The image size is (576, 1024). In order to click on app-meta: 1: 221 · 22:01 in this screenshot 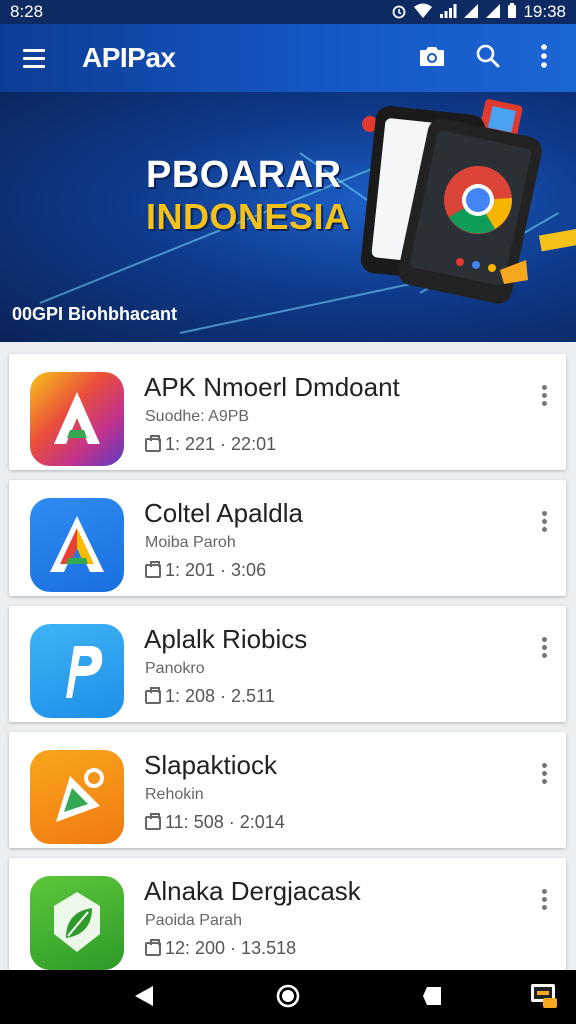, I will do `click(210, 444)`.